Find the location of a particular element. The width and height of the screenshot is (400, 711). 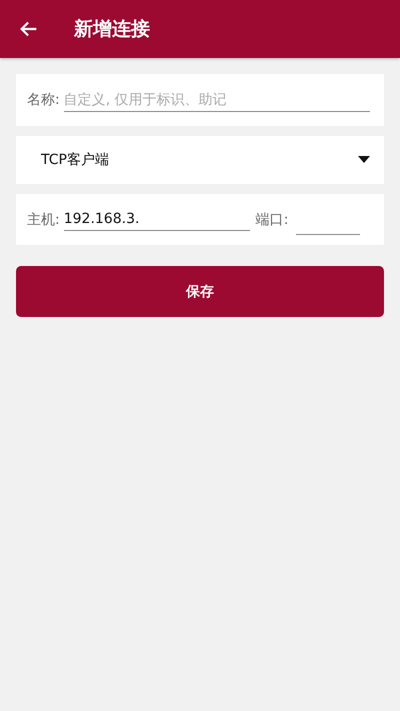

name-field: 名称: 自定义, 仅用于标识、助记 is located at coordinates (200, 100).